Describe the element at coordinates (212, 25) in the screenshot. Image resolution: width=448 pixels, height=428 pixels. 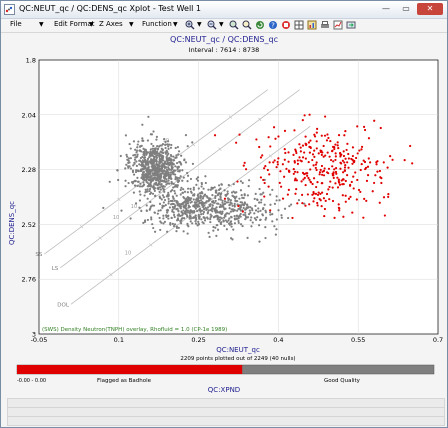
I see `zoom-out-icon` at that location.